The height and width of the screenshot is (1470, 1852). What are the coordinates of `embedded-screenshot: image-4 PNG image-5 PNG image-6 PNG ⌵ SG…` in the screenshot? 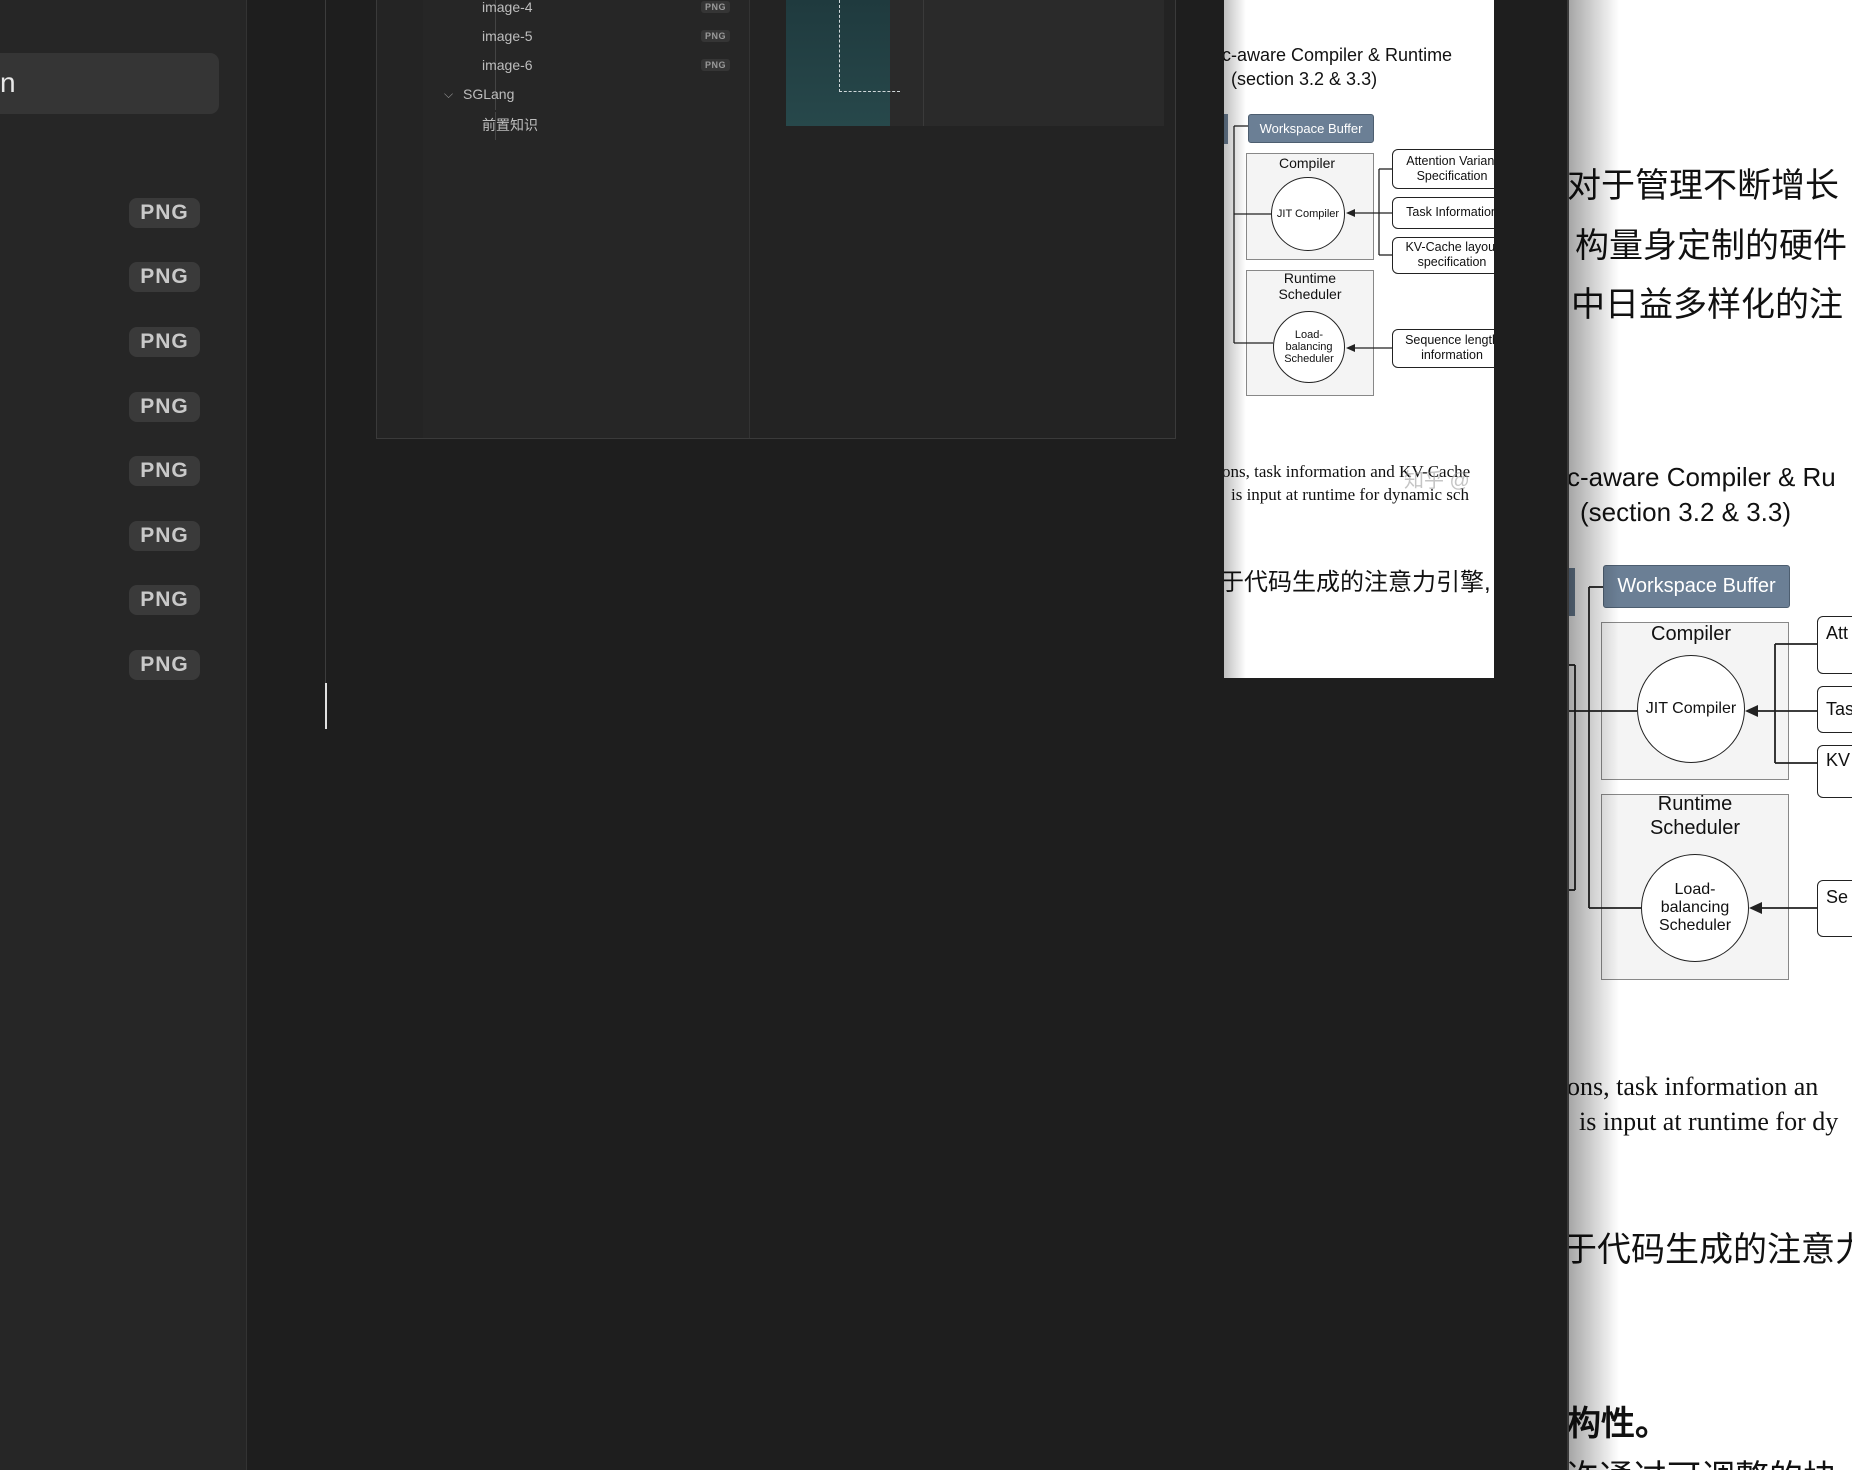 It's located at (776, 219).